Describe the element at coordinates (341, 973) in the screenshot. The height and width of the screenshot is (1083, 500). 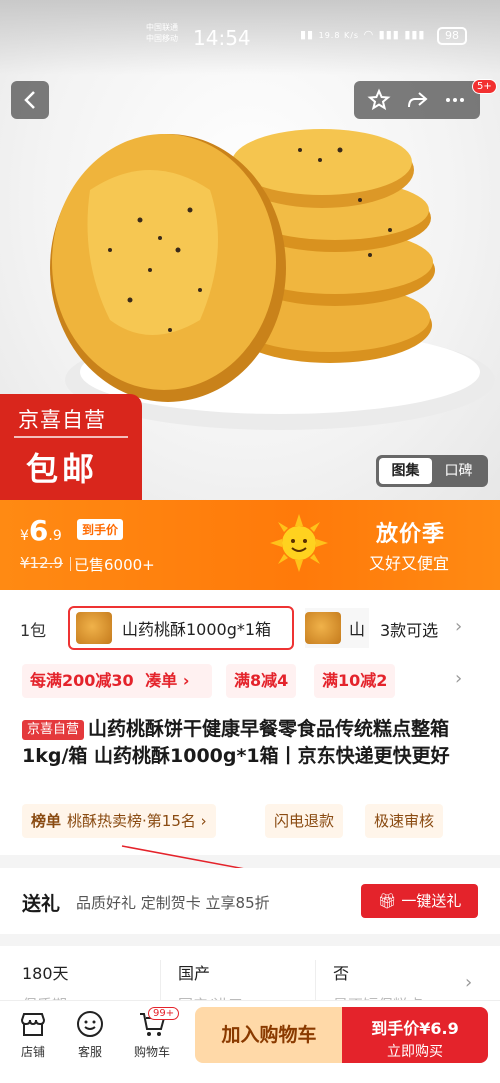
I see `spec-value: 否` at that location.